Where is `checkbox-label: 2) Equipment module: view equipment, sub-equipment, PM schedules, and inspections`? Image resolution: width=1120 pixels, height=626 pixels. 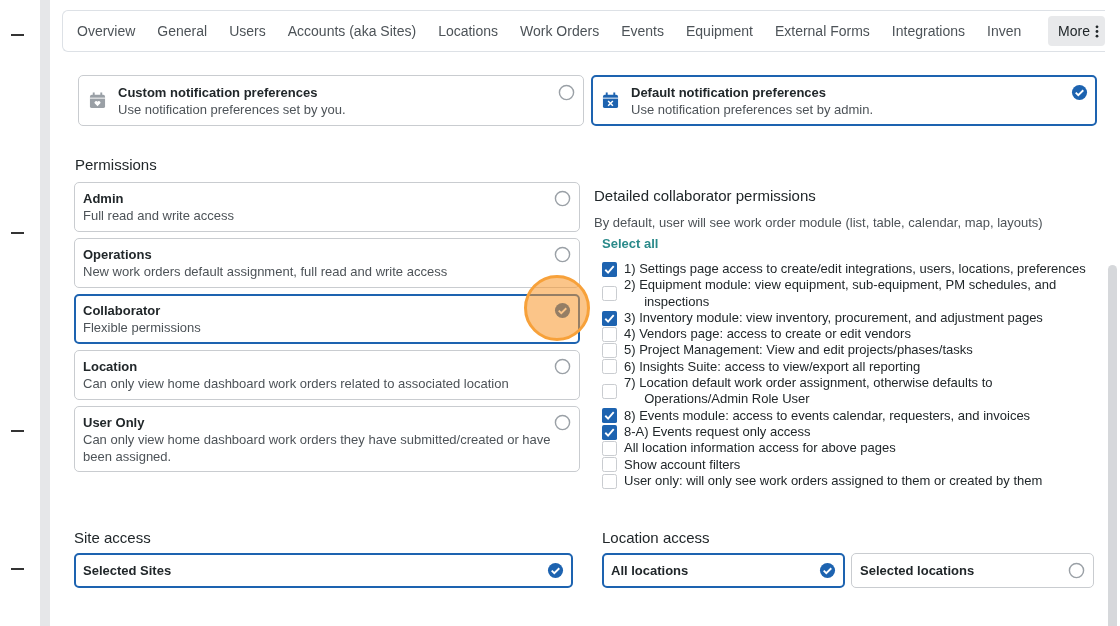 checkbox-label: 2) Equipment module: view equipment, sub-equipment, PM schedules, and inspections is located at coordinates (841, 293).